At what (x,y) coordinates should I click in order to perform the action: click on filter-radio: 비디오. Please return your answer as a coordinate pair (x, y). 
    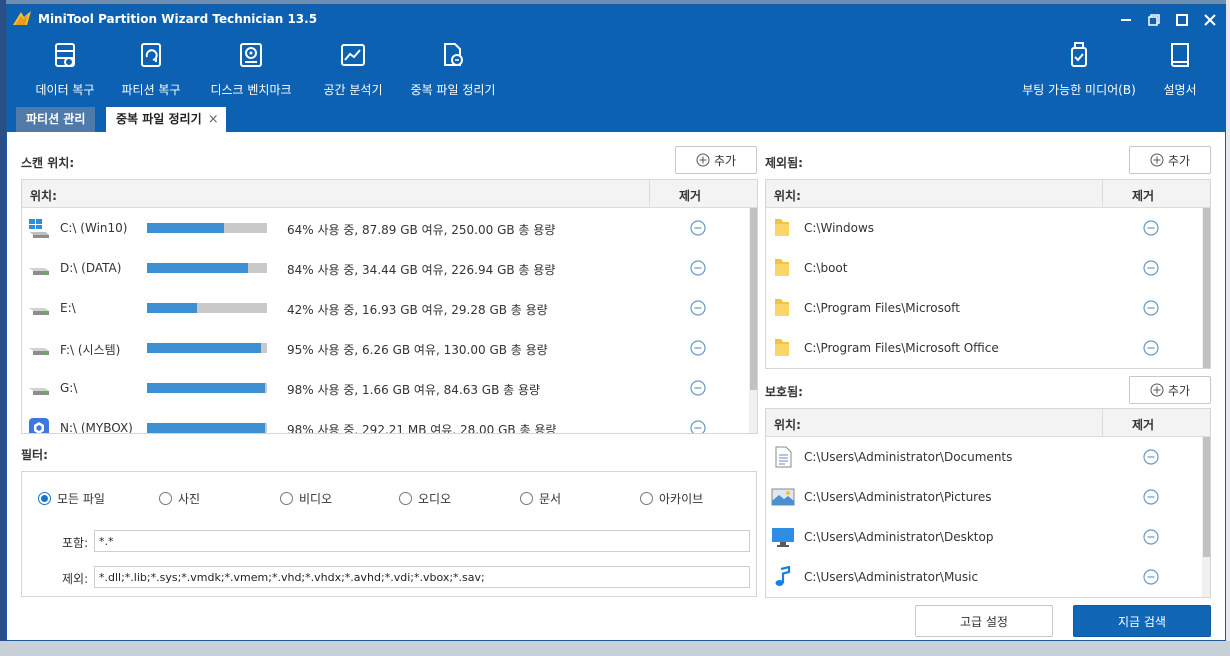
    Looking at the image, I should click on (306, 498).